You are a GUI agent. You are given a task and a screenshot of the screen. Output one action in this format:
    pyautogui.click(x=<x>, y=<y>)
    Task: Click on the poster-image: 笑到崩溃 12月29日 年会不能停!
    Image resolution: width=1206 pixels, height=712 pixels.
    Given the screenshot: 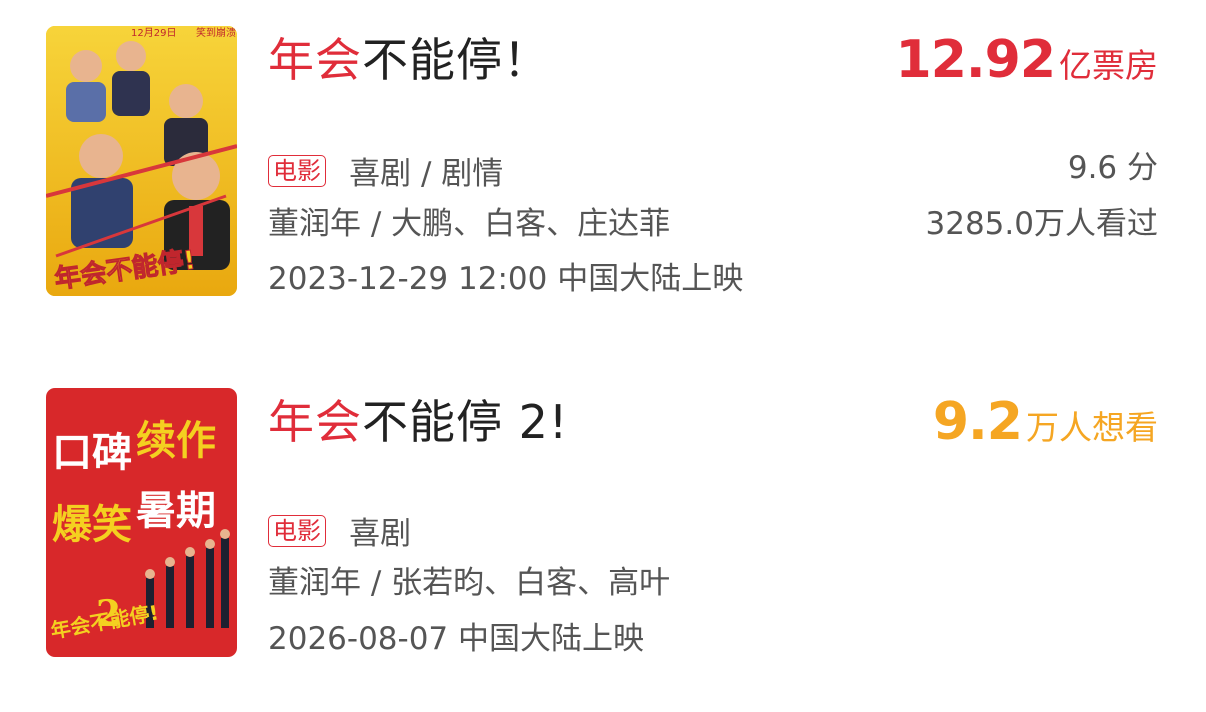 What is the action you would take?
    pyautogui.click(x=141, y=161)
    